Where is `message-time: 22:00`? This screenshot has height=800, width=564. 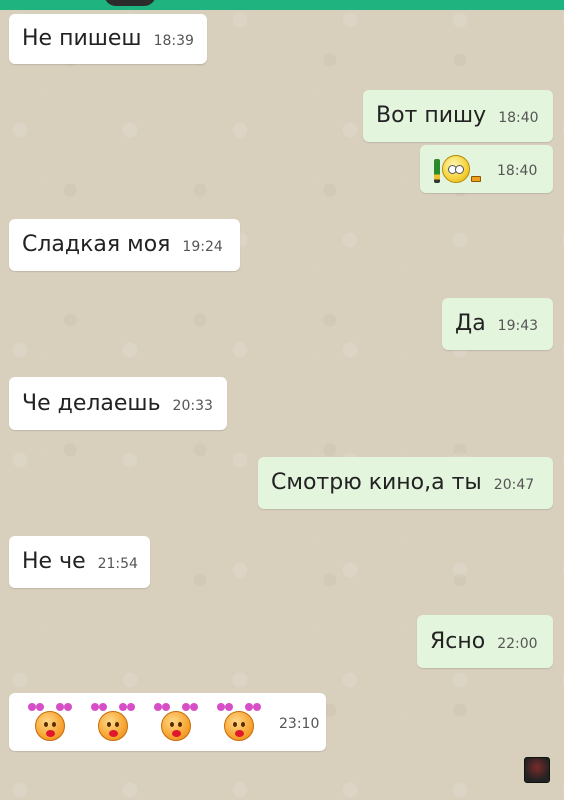
message-time: 22:00 is located at coordinates (517, 643).